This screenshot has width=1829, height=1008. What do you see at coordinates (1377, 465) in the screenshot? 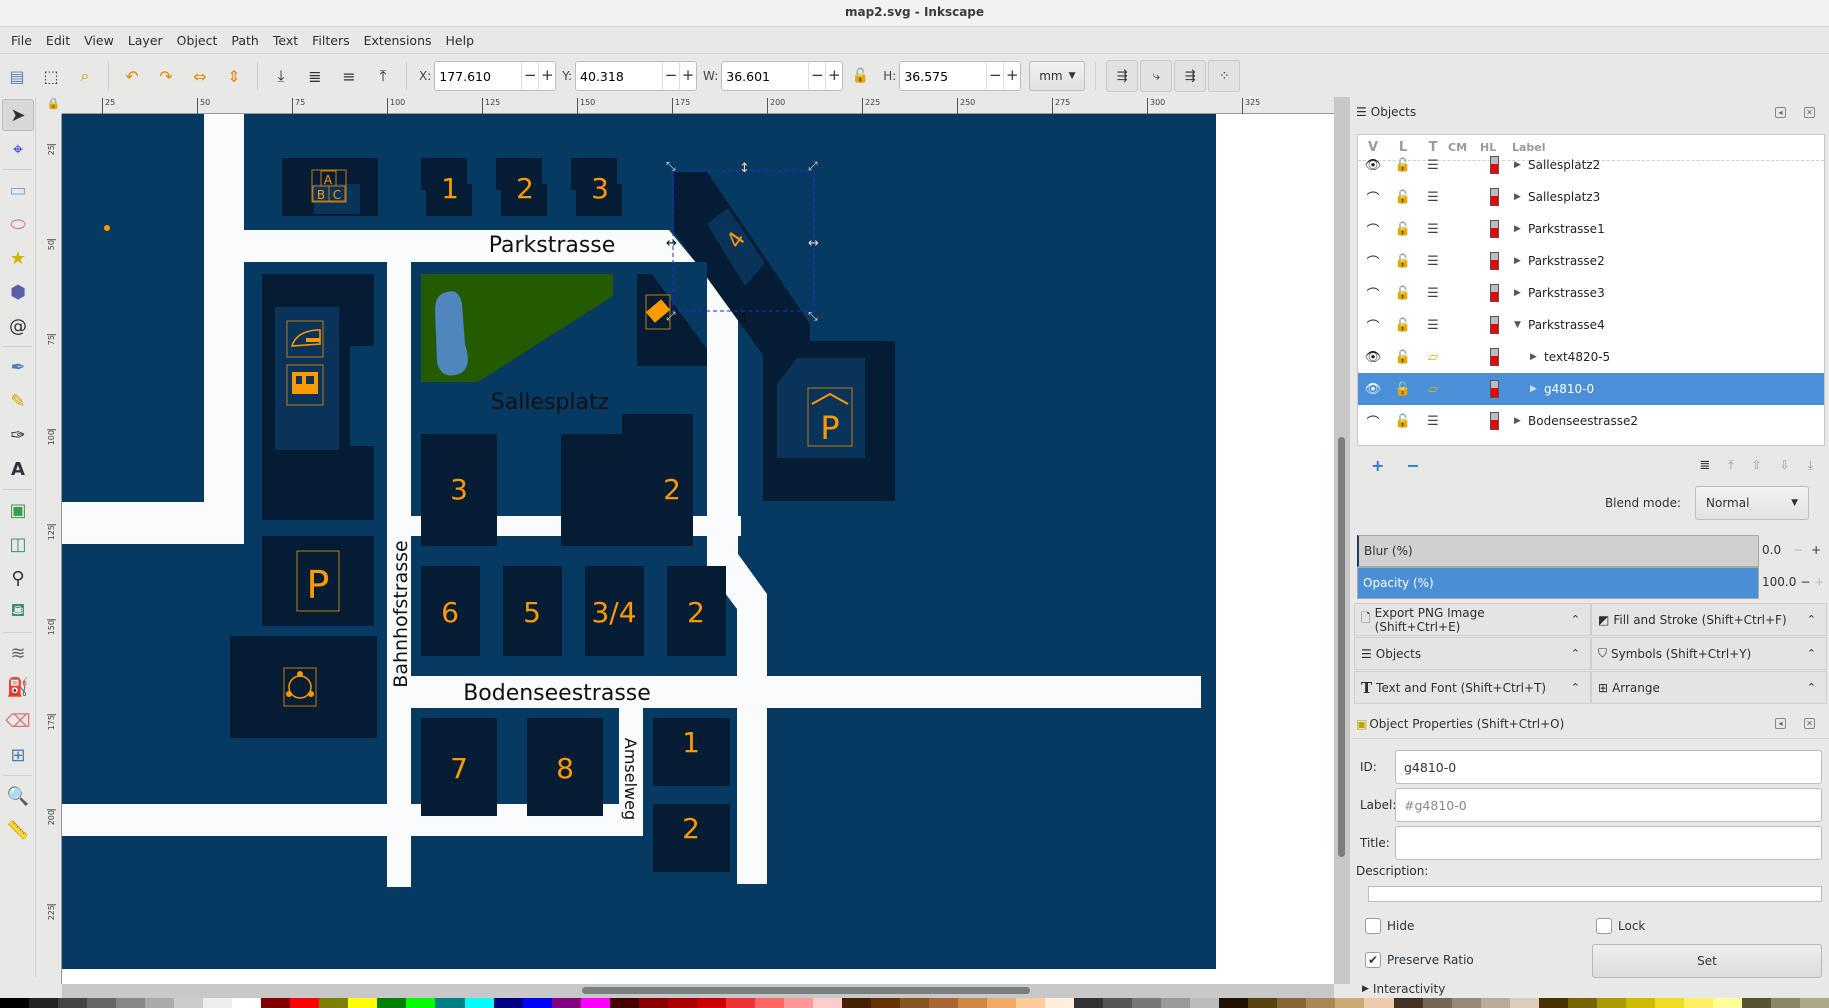
I see `add-layer-icon: +` at bounding box center [1377, 465].